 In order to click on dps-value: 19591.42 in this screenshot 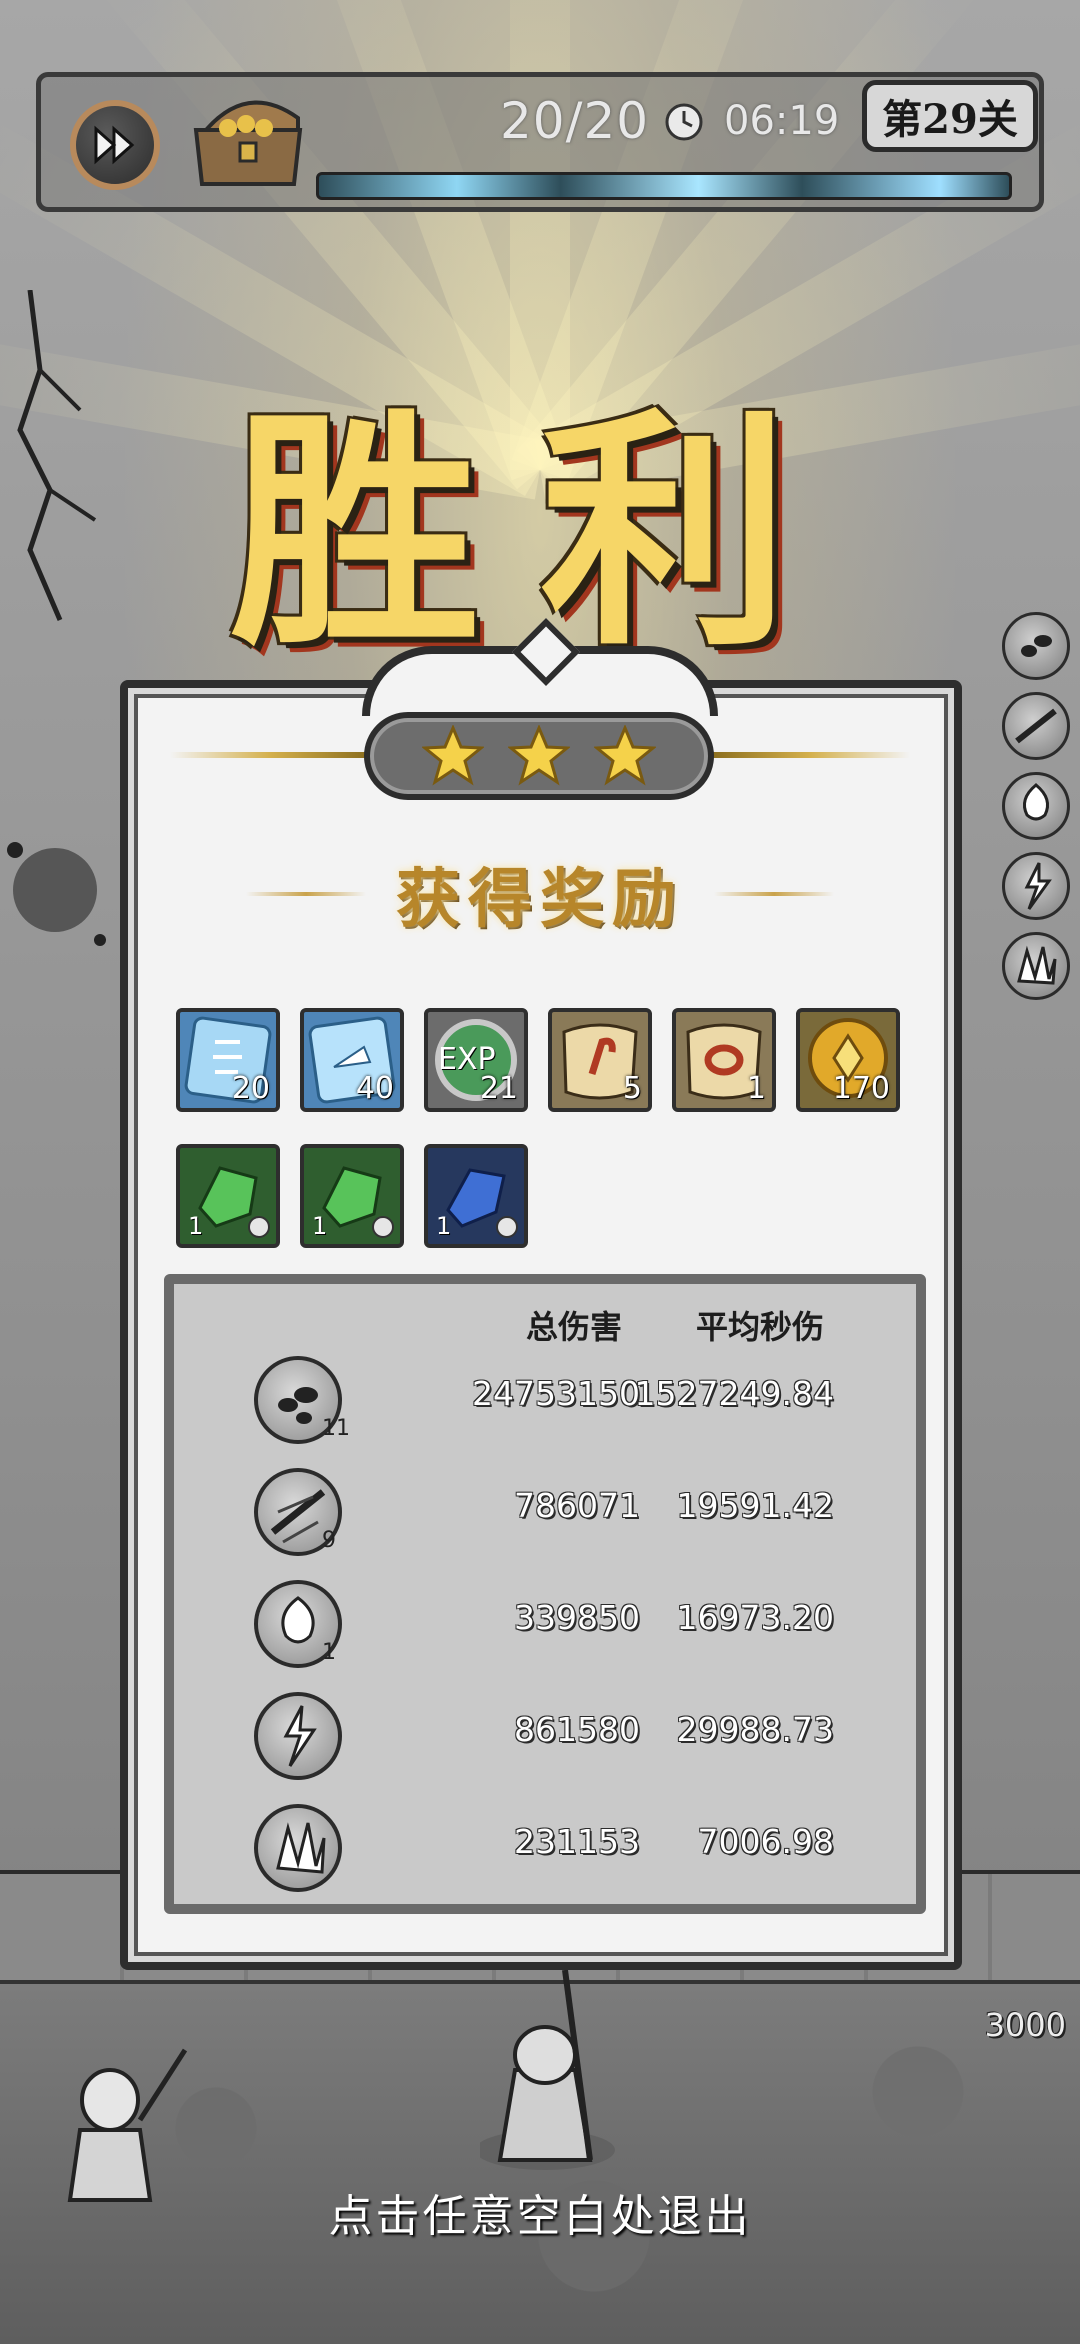, I will do `click(755, 1505)`.